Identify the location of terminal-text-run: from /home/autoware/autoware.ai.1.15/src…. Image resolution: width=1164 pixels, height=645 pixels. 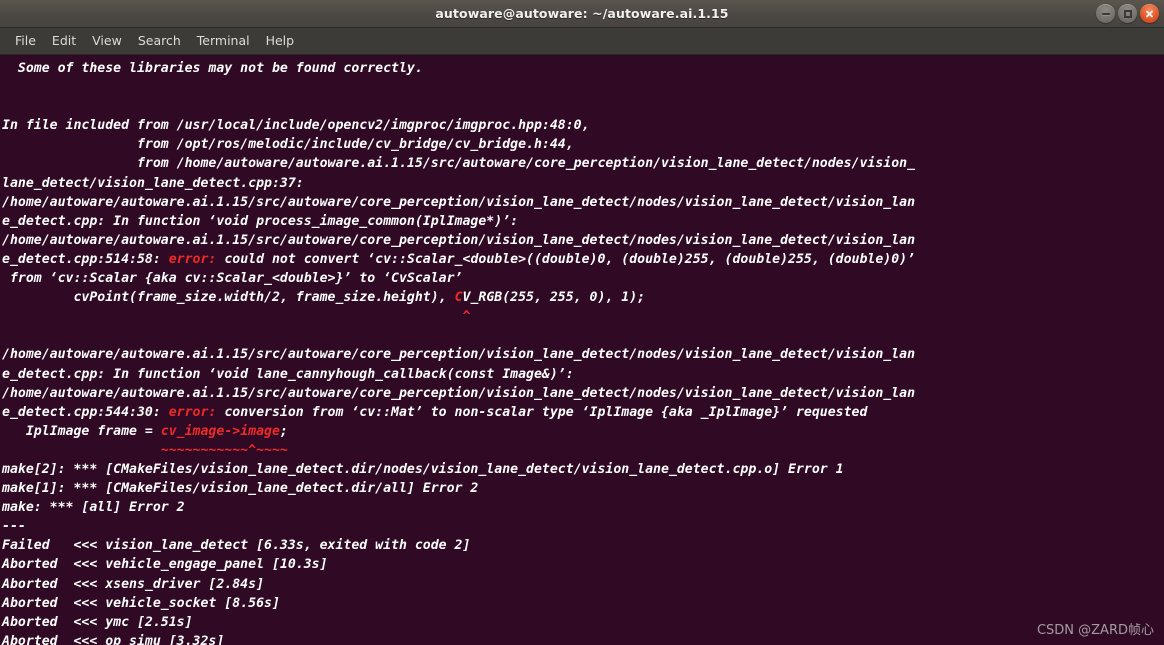
(459, 164).